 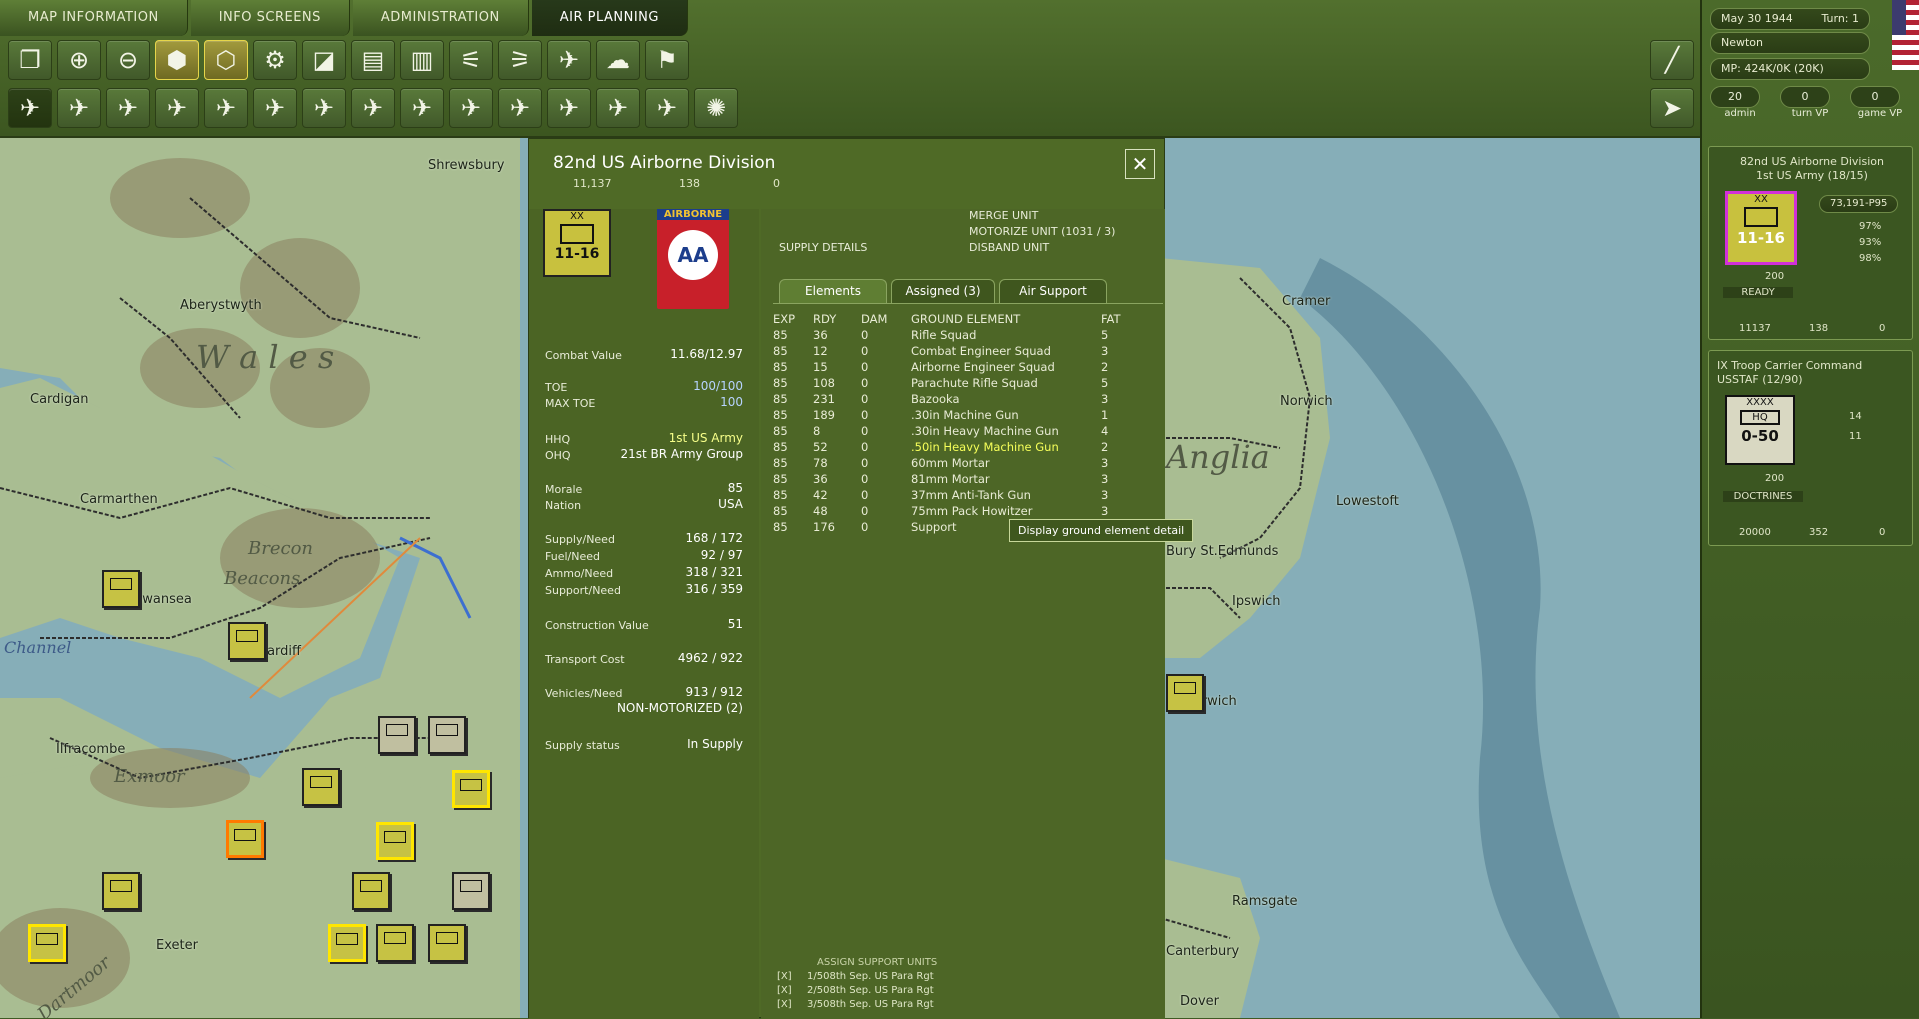 I want to click on element-row: 85 108 0 Parachute Rifle Squad 5, so click(x=952, y=383).